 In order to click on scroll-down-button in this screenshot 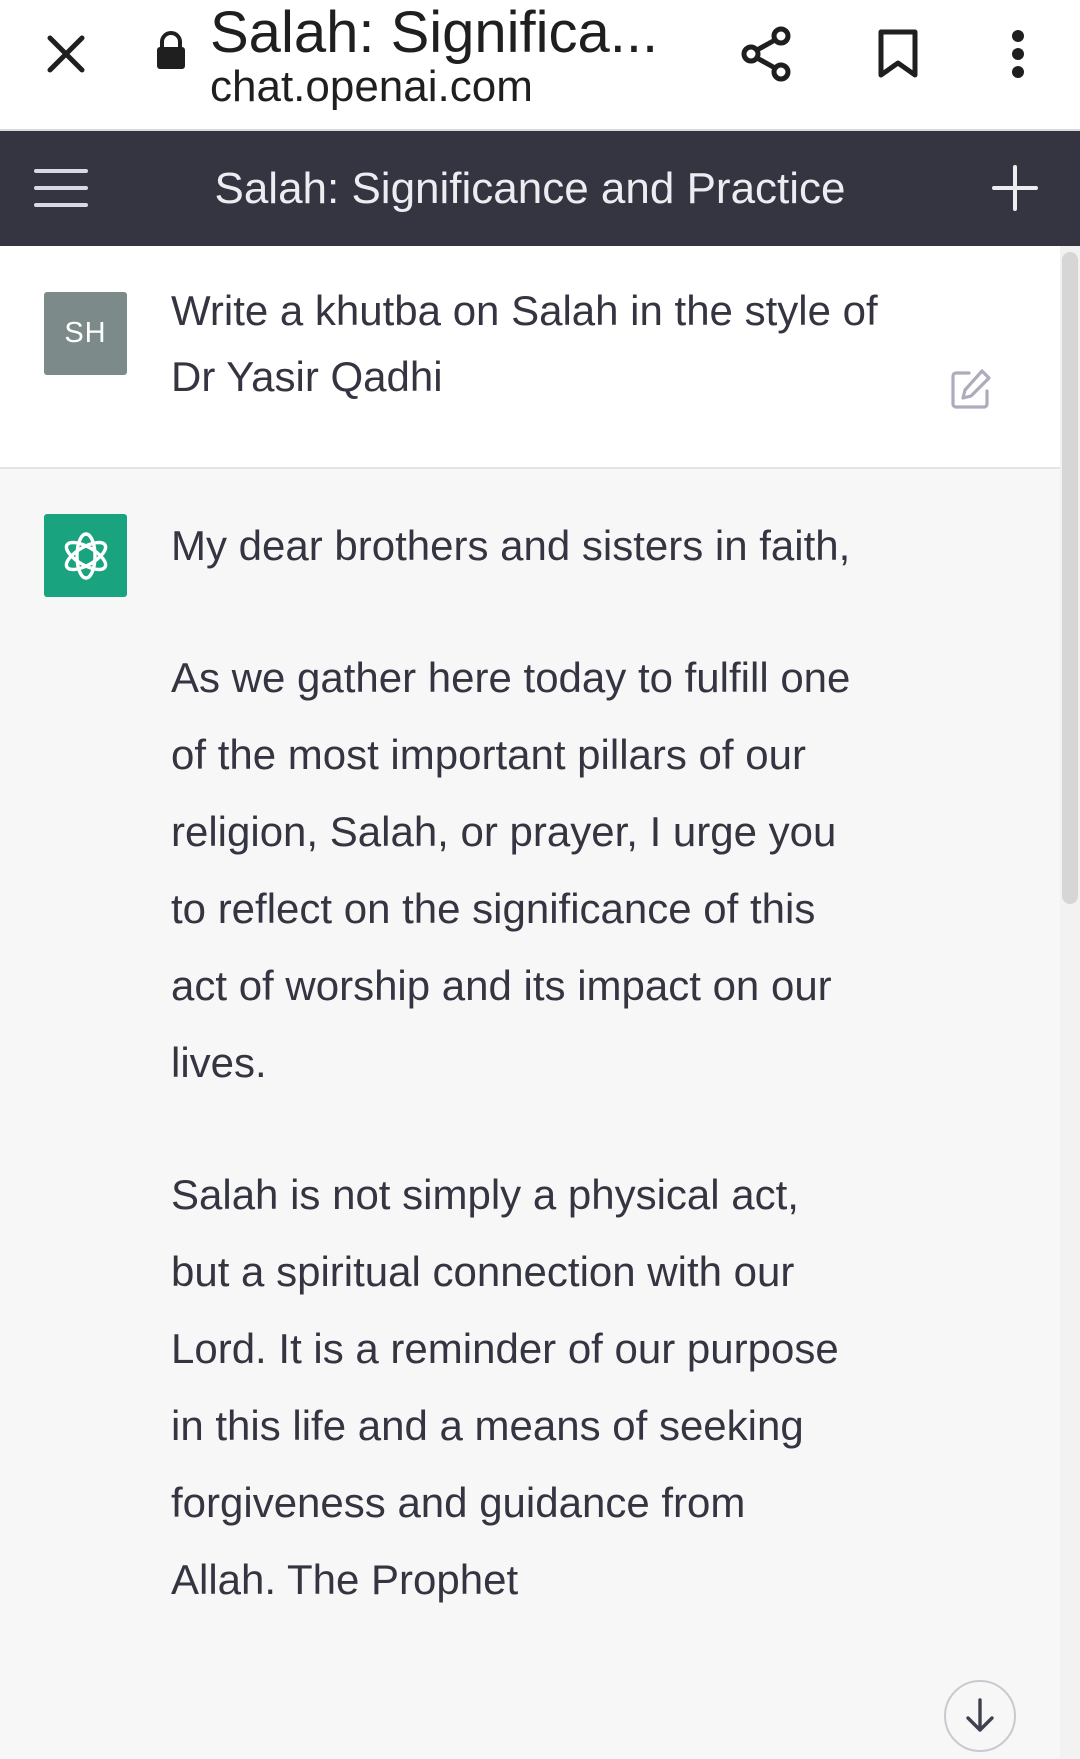, I will do `click(980, 1716)`.